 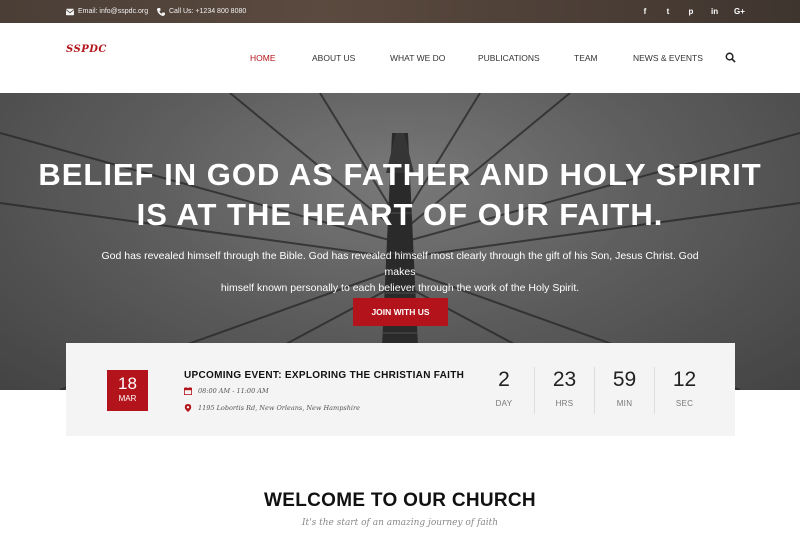 I want to click on countdown-seconds-value: 12, so click(x=684, y=379).